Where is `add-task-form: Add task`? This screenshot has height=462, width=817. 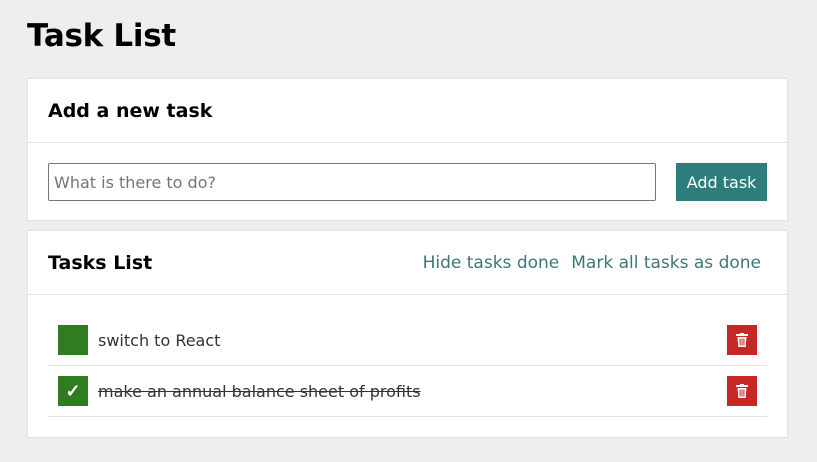
add-task-form: Add task is located at coordinates (407, 172).